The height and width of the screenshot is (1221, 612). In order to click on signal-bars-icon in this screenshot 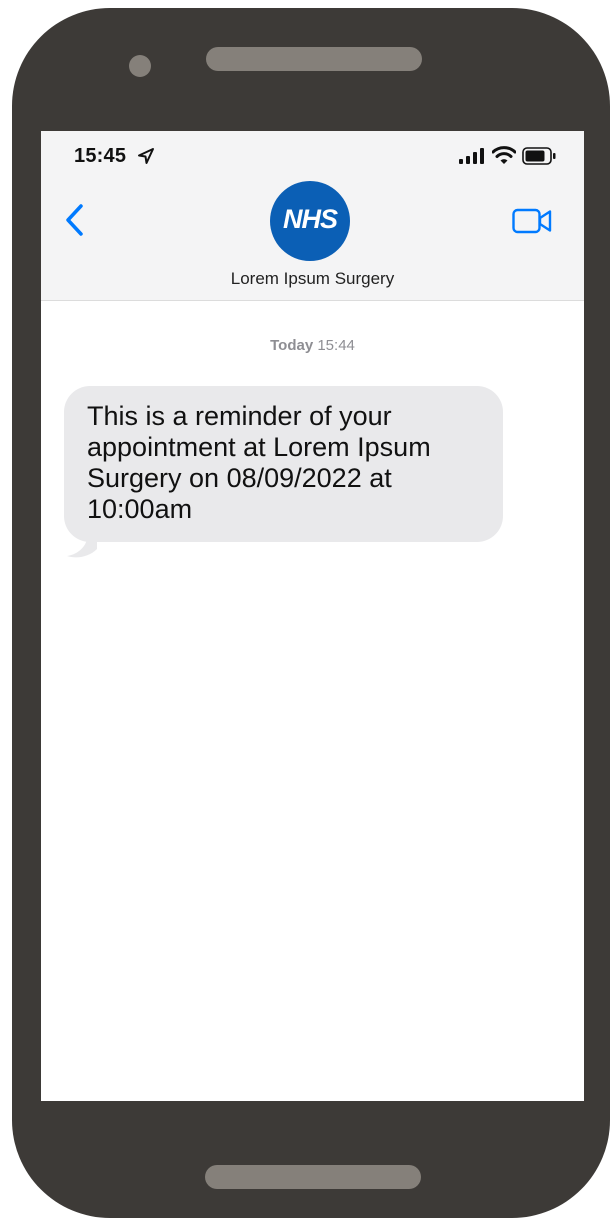, I will do `click(471, 156)`.